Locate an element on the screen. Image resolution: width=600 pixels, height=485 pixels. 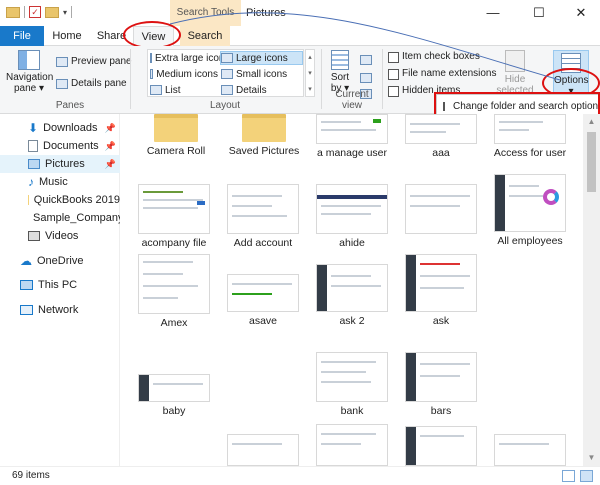
layout-details: Details is located at coordinates (244, 90).